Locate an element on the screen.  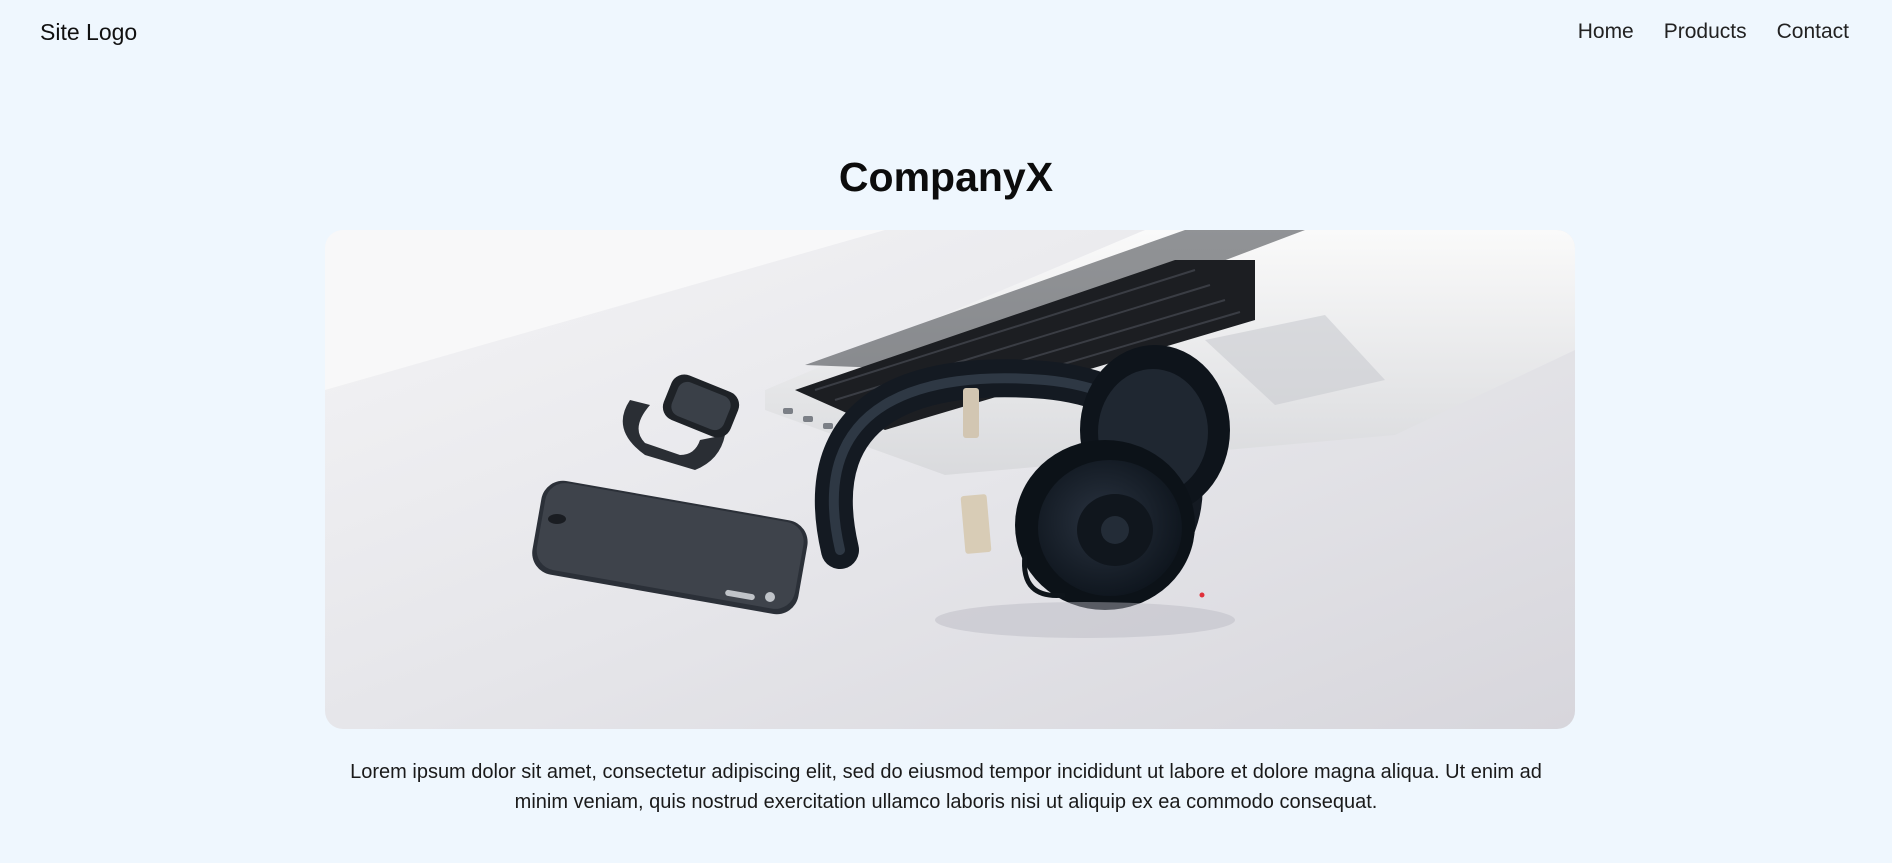
site-logo: Site Logo is located at coordinates (88, 32).